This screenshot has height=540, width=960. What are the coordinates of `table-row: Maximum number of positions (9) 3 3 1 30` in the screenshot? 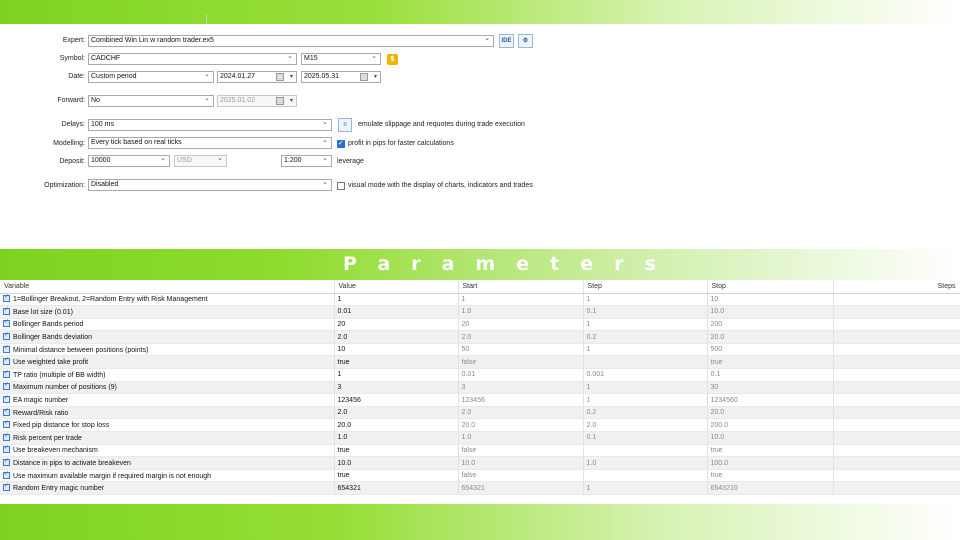 It's located at (480, 388).